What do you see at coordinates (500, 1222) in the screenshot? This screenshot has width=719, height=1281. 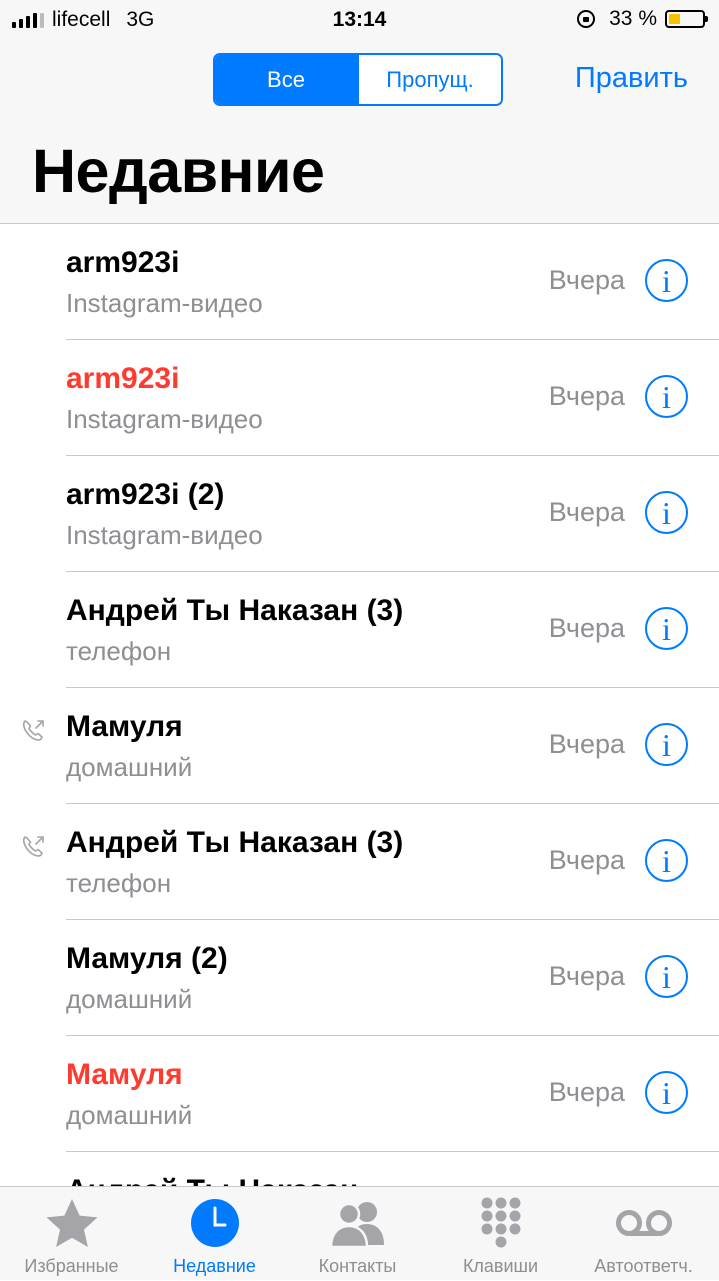 I see `keypad-icon` at bounding box center [500, 1222].